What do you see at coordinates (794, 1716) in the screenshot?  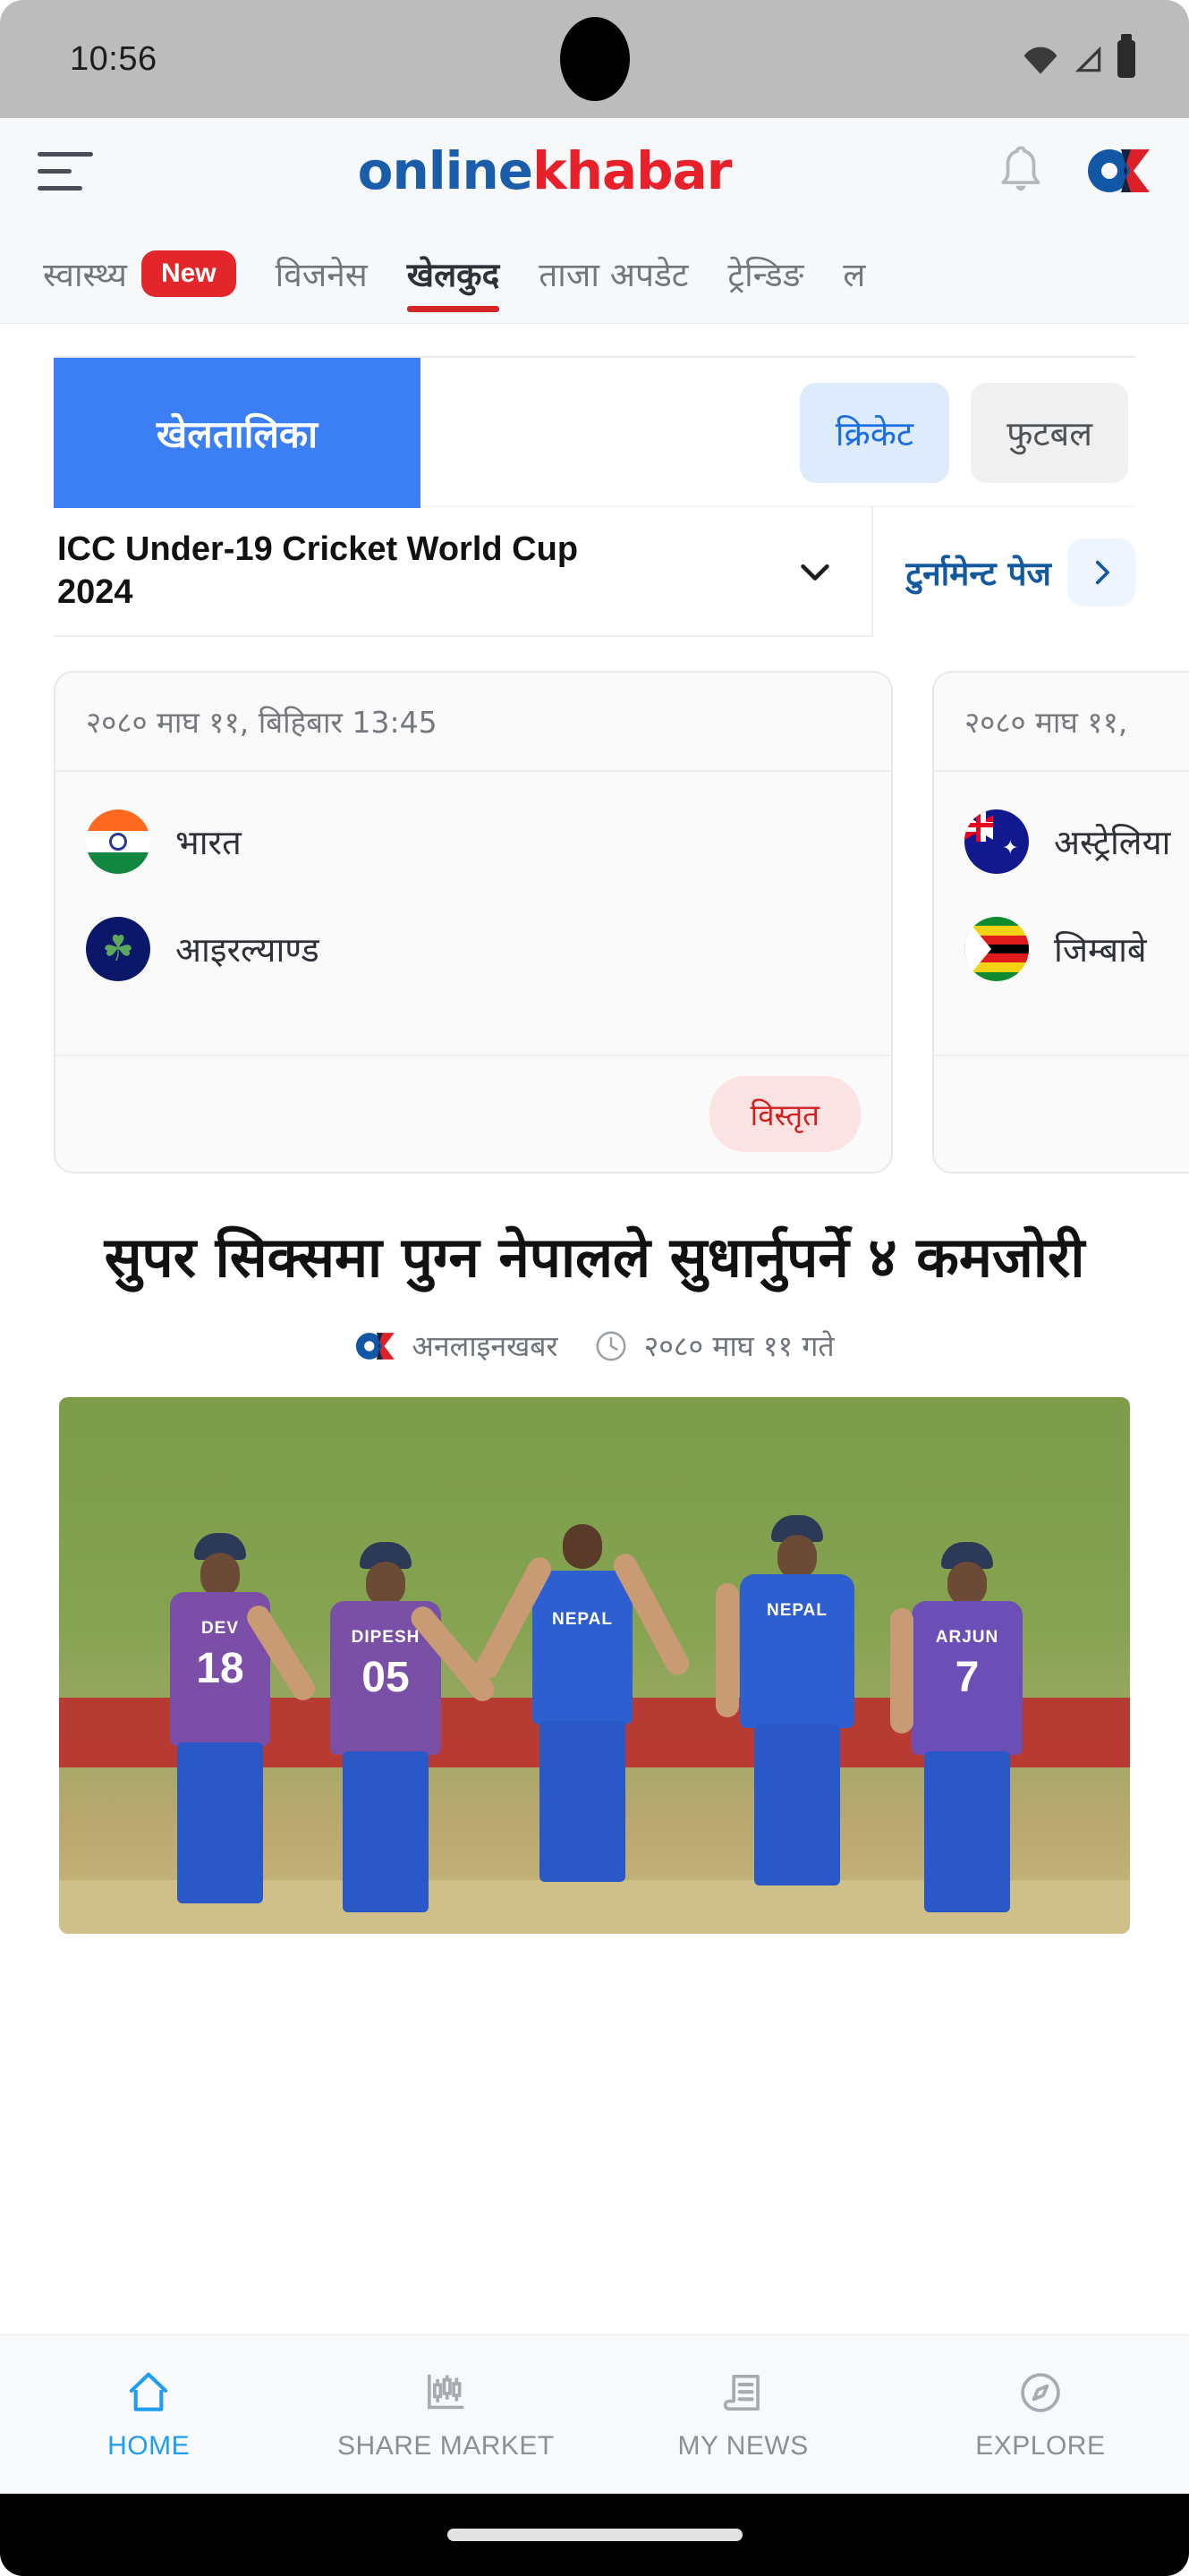 I see `player-nepal: NEPAL` at bounding box center [794, 1716].